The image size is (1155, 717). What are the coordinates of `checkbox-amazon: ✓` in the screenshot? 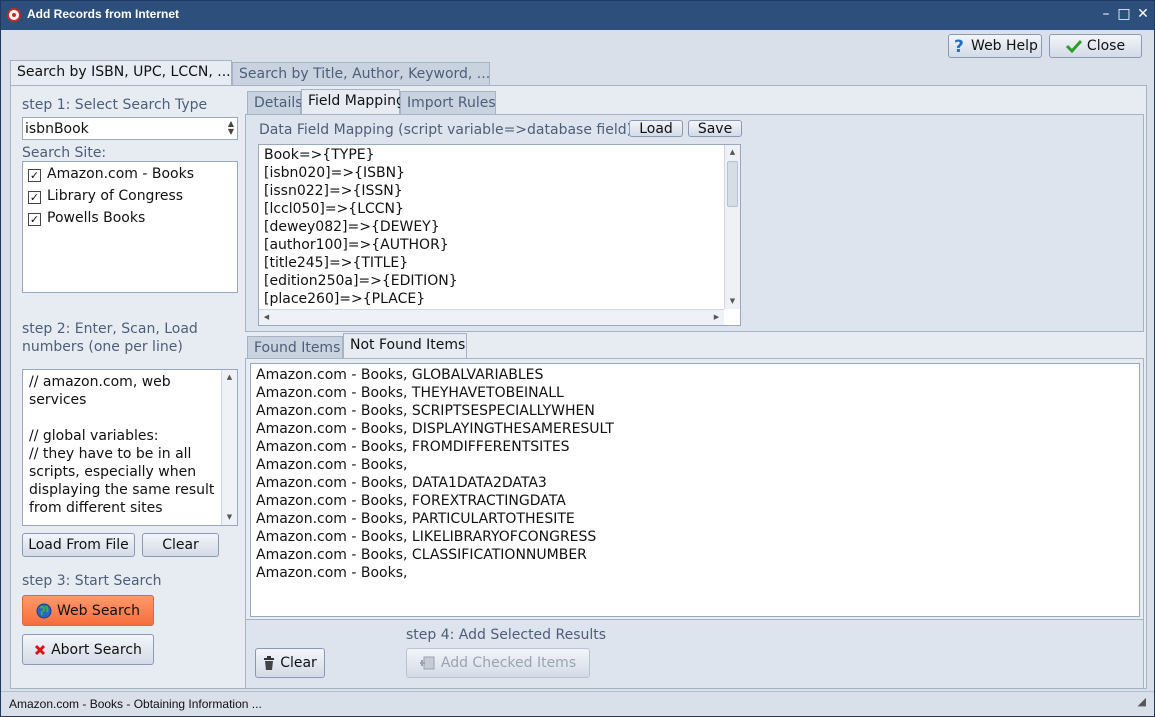 It's located at (34, 175).